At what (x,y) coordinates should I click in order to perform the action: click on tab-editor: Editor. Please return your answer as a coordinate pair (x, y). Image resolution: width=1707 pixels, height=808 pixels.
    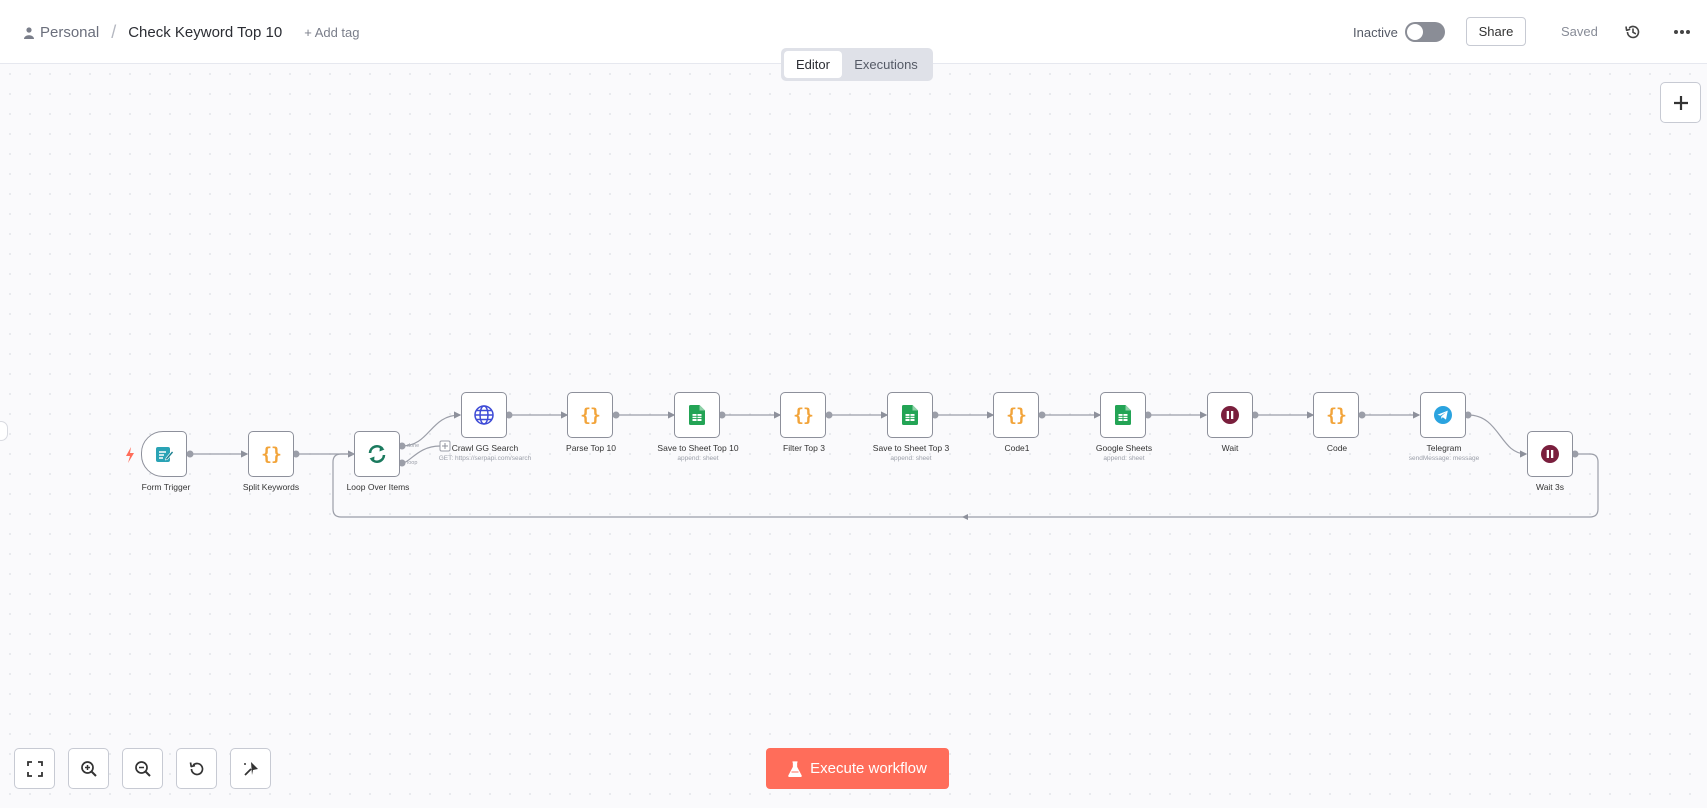
    Looking at the image, I should click on (813, 64).